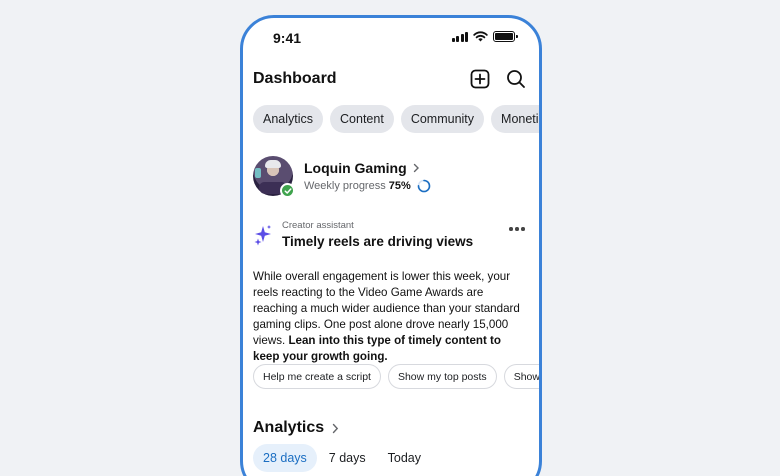 Image resolution: width=780 pixels, height=476 pixels. What do you see at coordinates (396, 119) in the screenshot?
I see `section-tabs: Analytics Content Community Monetization` at bounding box center [396, 119].